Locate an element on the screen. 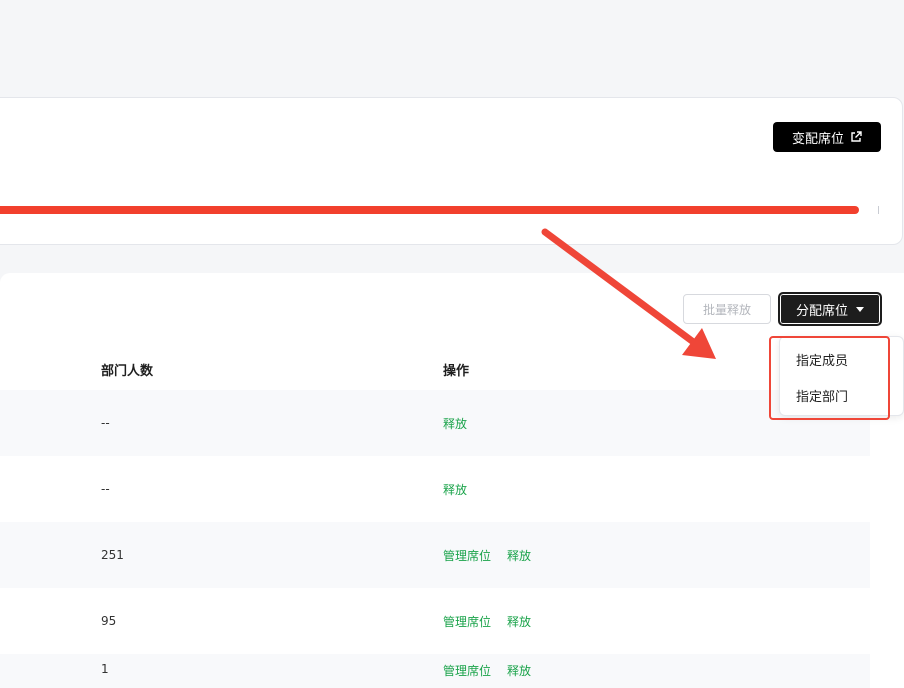  header-dept-count: 部门人数 is located at coordinates (127, 371).